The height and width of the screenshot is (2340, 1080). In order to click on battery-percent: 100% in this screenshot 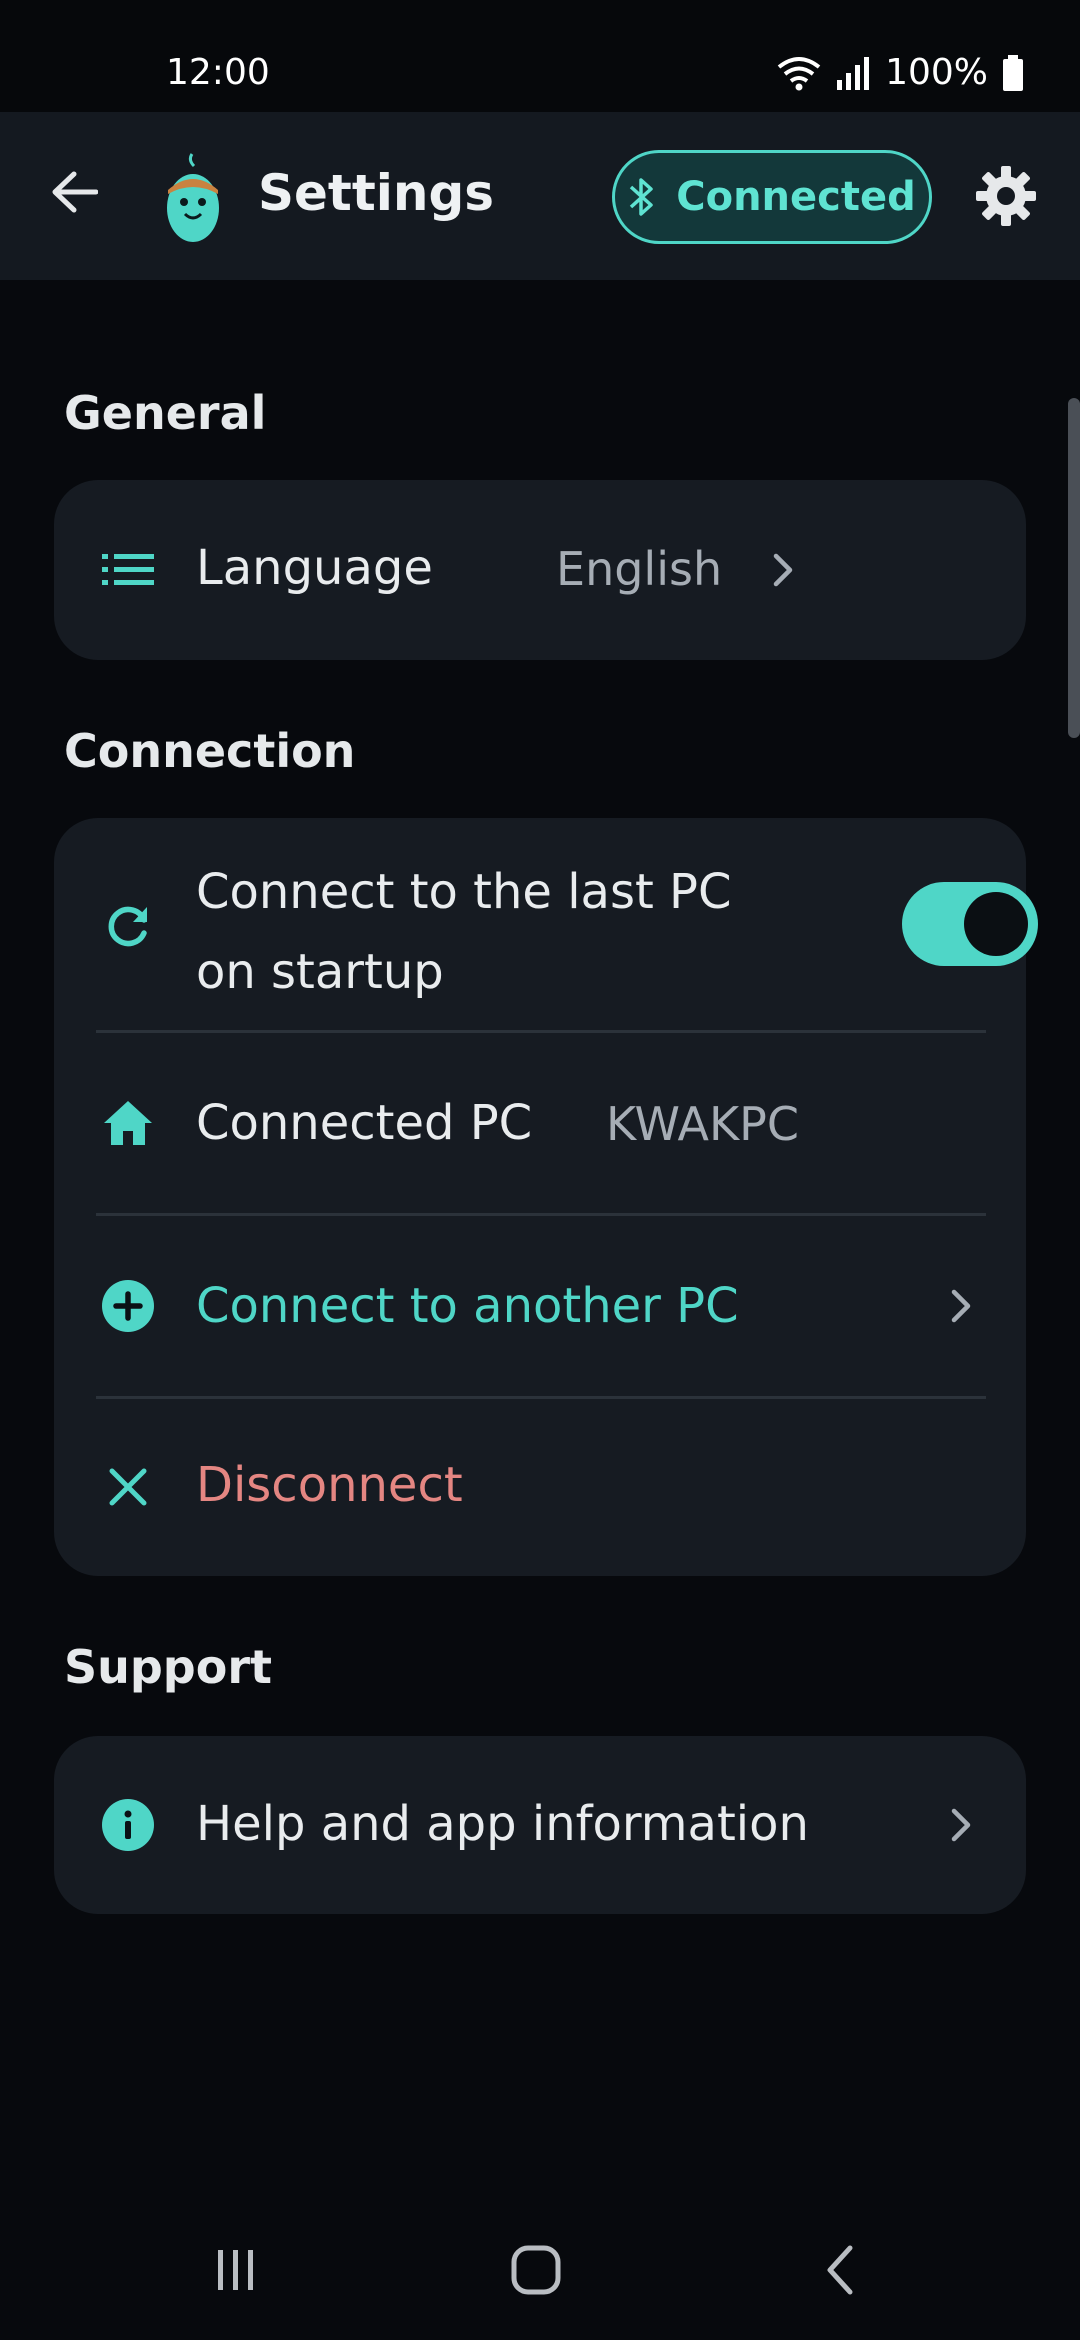, I will do `click(936, 72)`.